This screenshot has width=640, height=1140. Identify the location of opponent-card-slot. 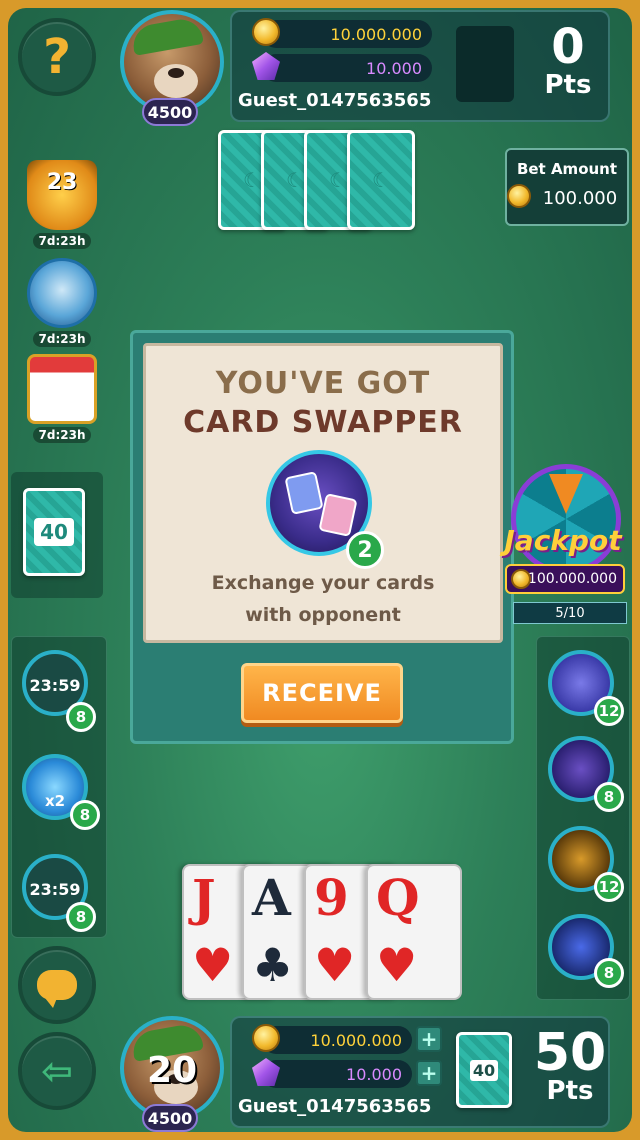
(485, 64).